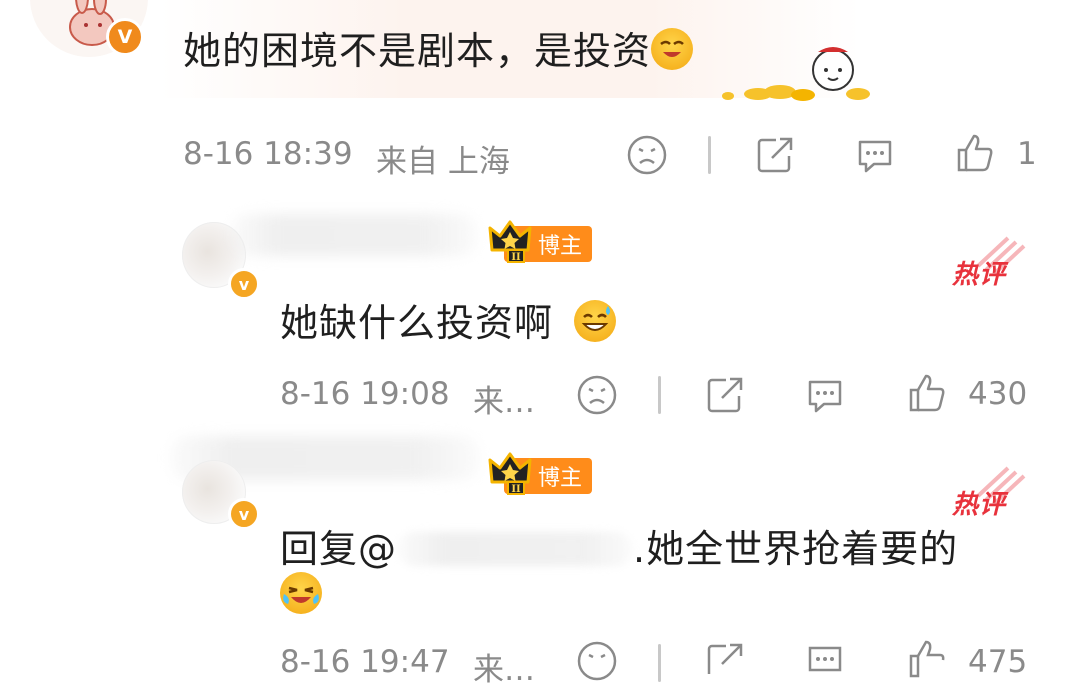 This screenshot has height=689, width=1070. What do you see at coordinates (338, 549) in the screenshot?
I see `reply2-prefix: 回复@` at bounding box center [338, 549].